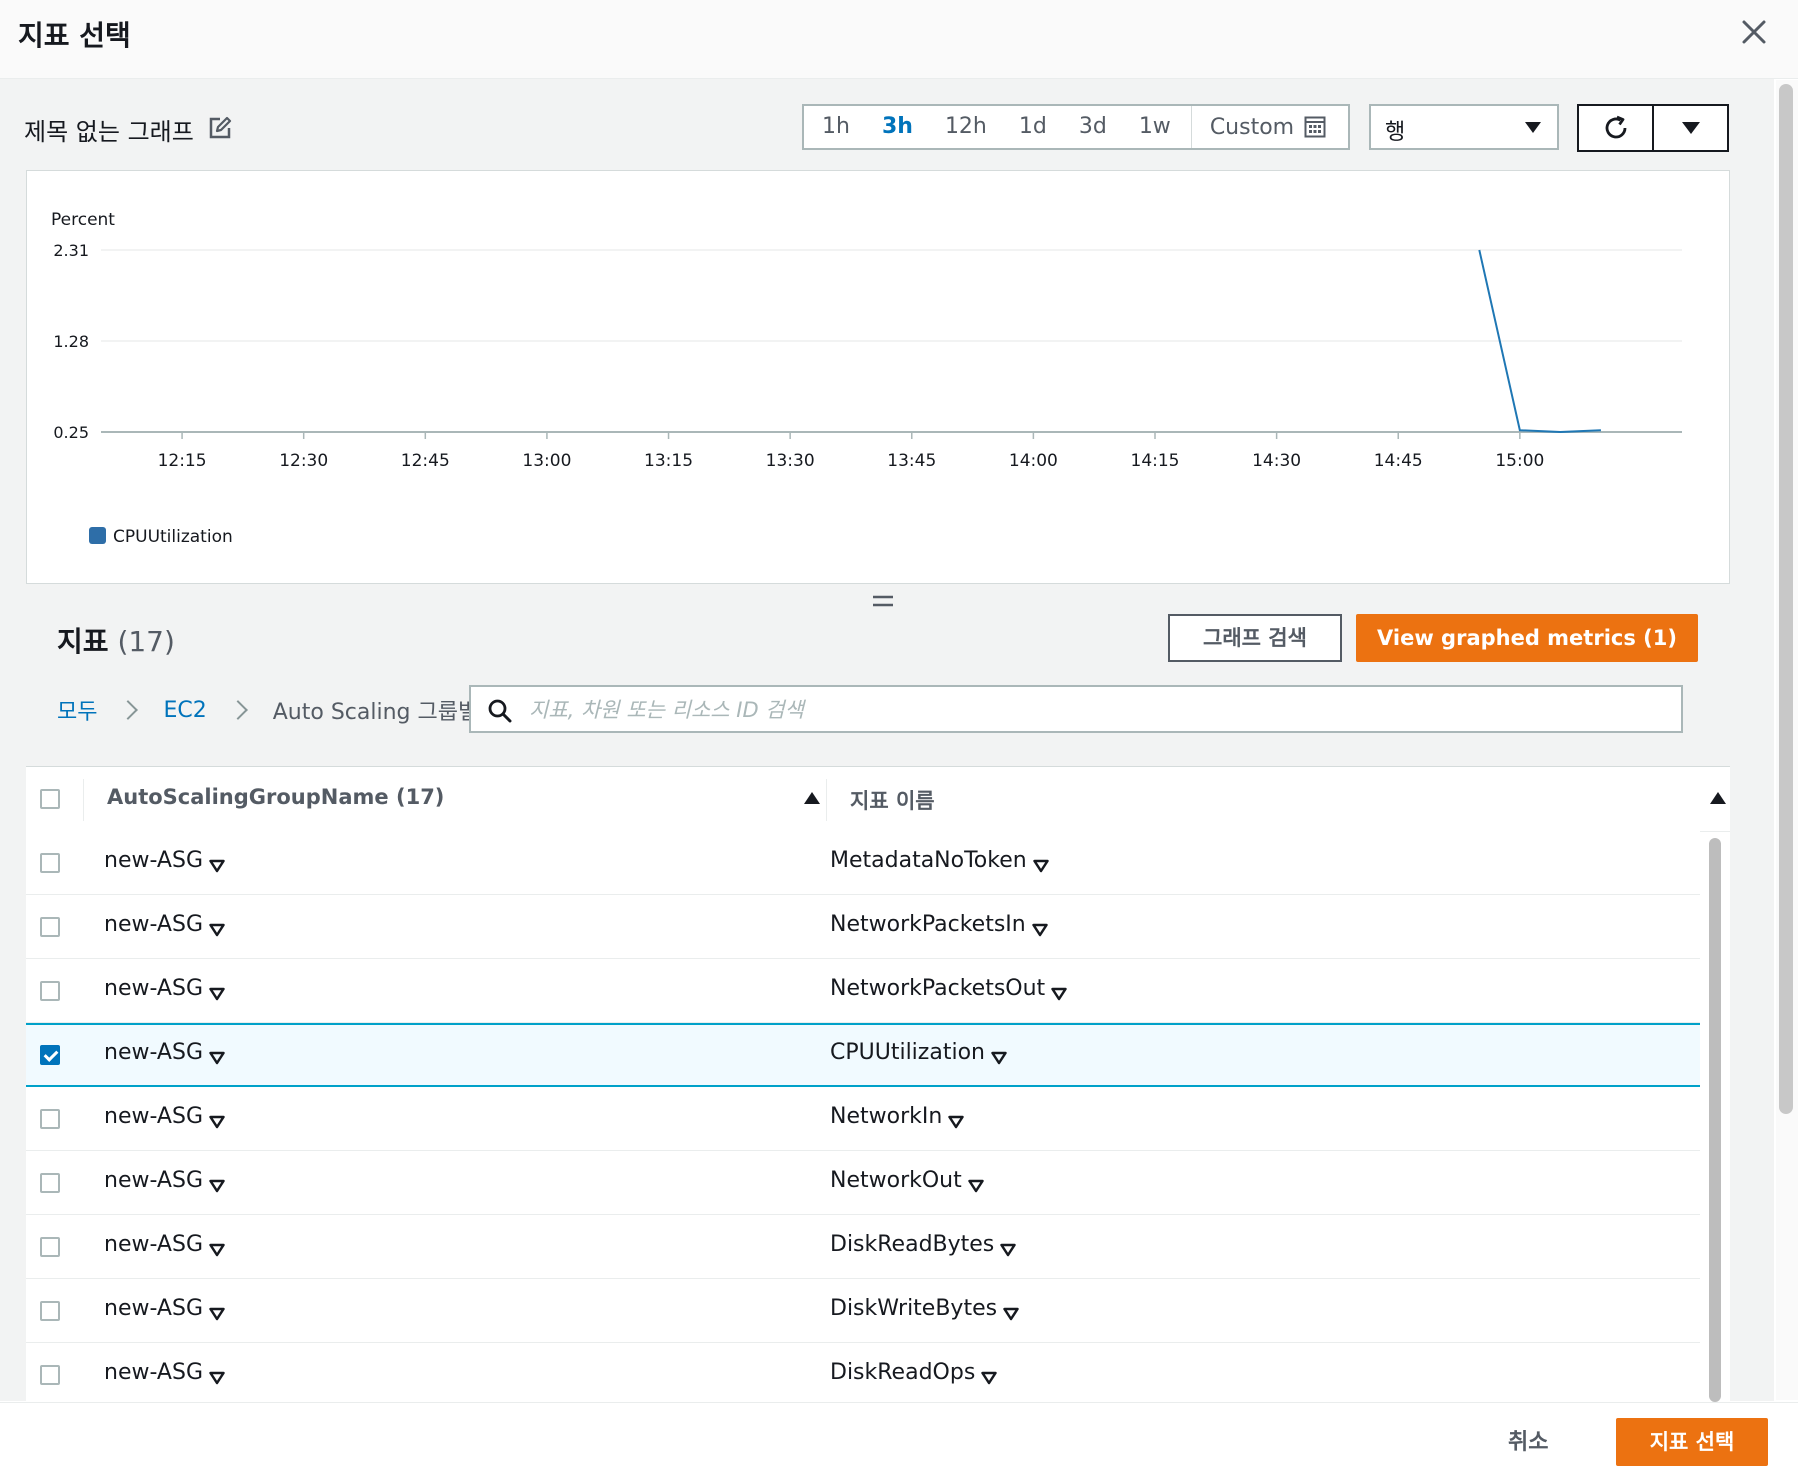  Describe the element at coordinates (1315, 127) in the screenshot. I see `calendar-icon` at that location.